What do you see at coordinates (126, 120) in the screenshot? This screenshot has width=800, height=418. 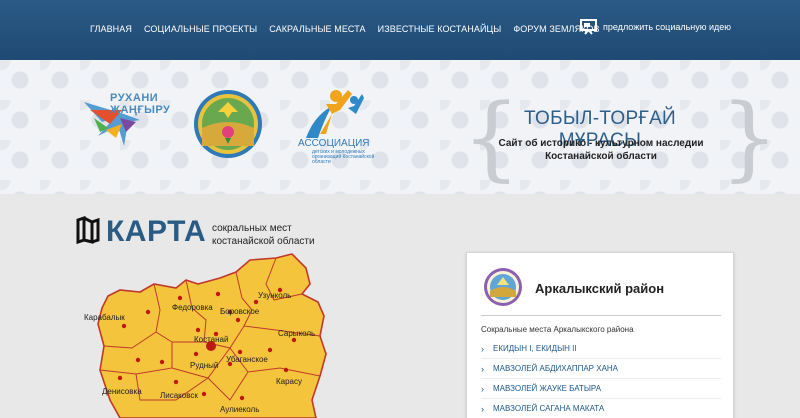 I see `rukhani-zhangyru-logo: РУХАНИ ЖАҢҒЫРУ` at bounding box center [126, 120].